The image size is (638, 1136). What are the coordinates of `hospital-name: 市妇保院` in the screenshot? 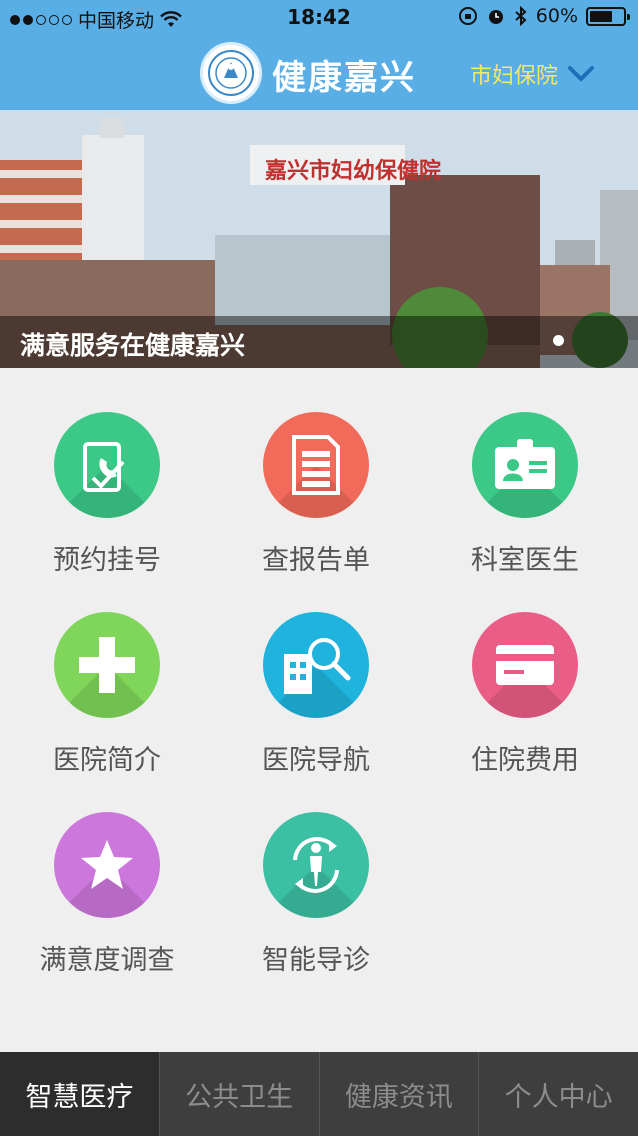 It's located at (514, 76).